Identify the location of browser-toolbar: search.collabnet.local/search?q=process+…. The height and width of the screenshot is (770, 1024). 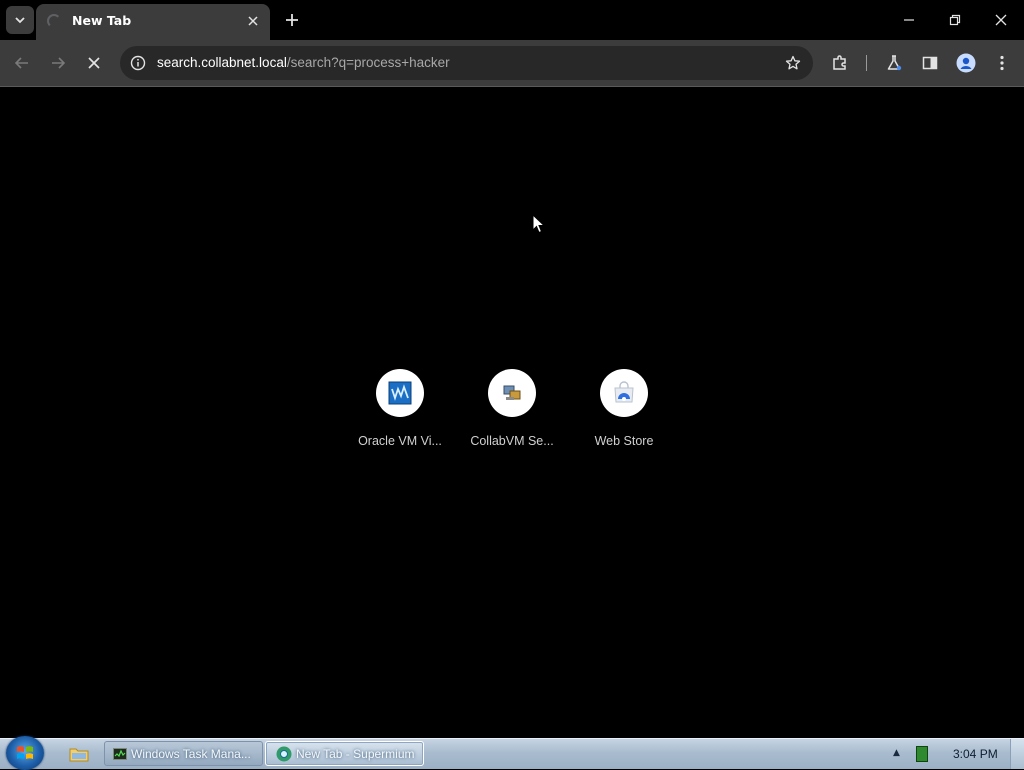
(512, 63).